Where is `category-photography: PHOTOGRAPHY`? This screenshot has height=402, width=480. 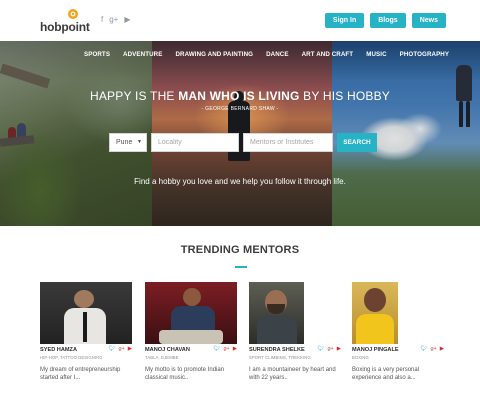 category-photography: PHOTOGRAPHY is located at coordinates (424, 54).